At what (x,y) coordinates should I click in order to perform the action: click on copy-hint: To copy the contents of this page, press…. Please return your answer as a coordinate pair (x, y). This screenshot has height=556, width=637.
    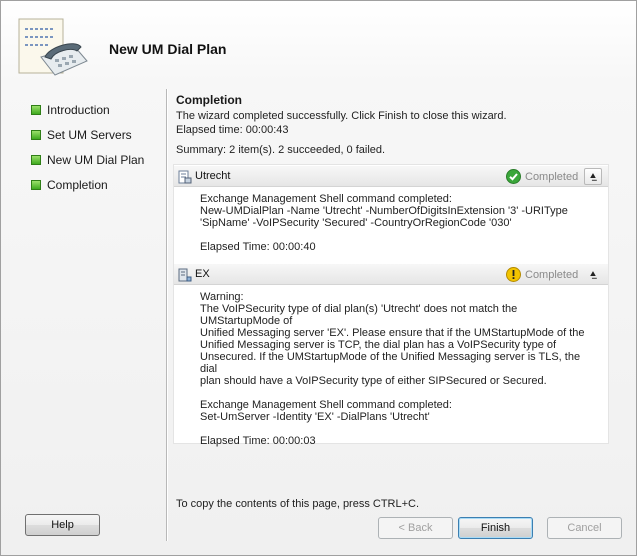
    Looking at the image, I should click on (298, 504).